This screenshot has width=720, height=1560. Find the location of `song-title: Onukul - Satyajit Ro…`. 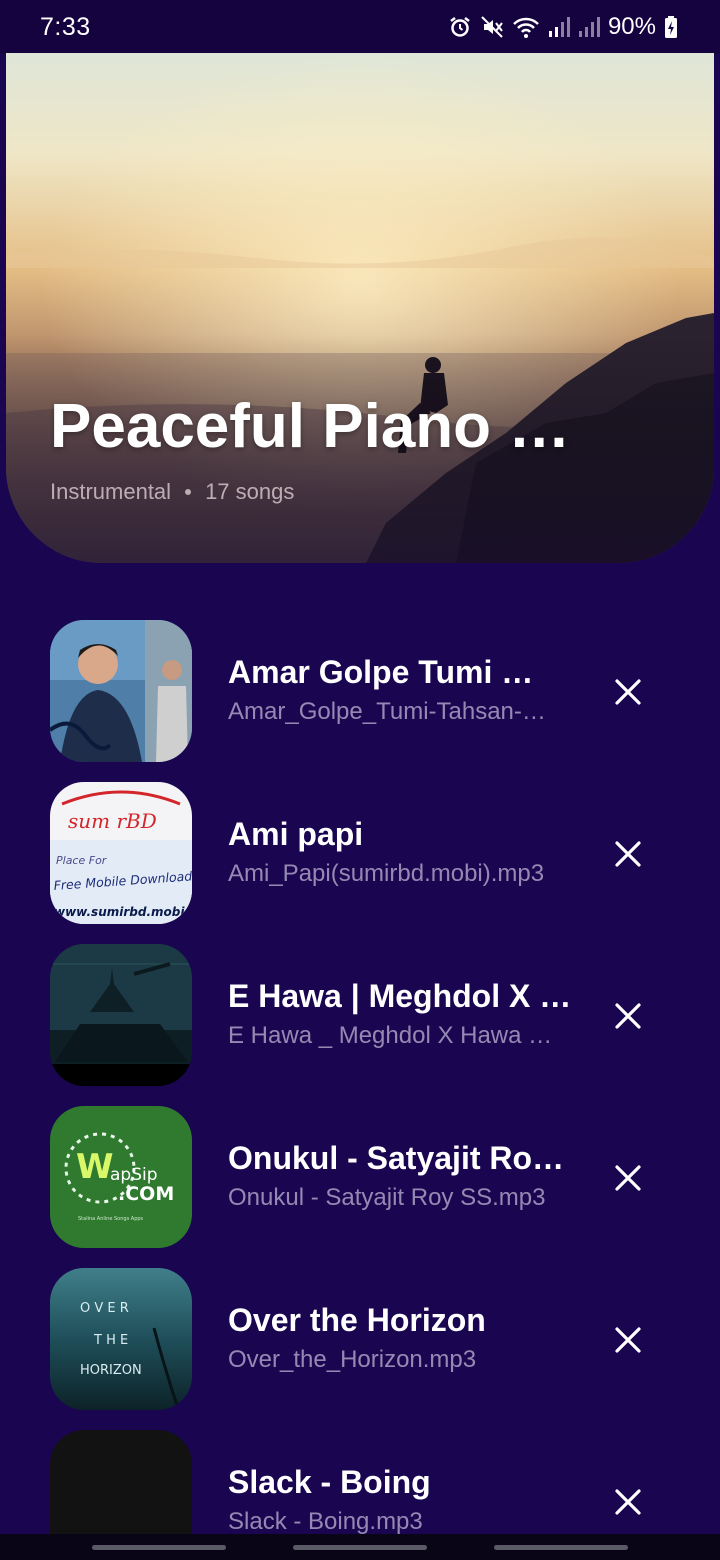

song-title: Onukul - Satyajit Ro… is located at coordinates (396, 1158).